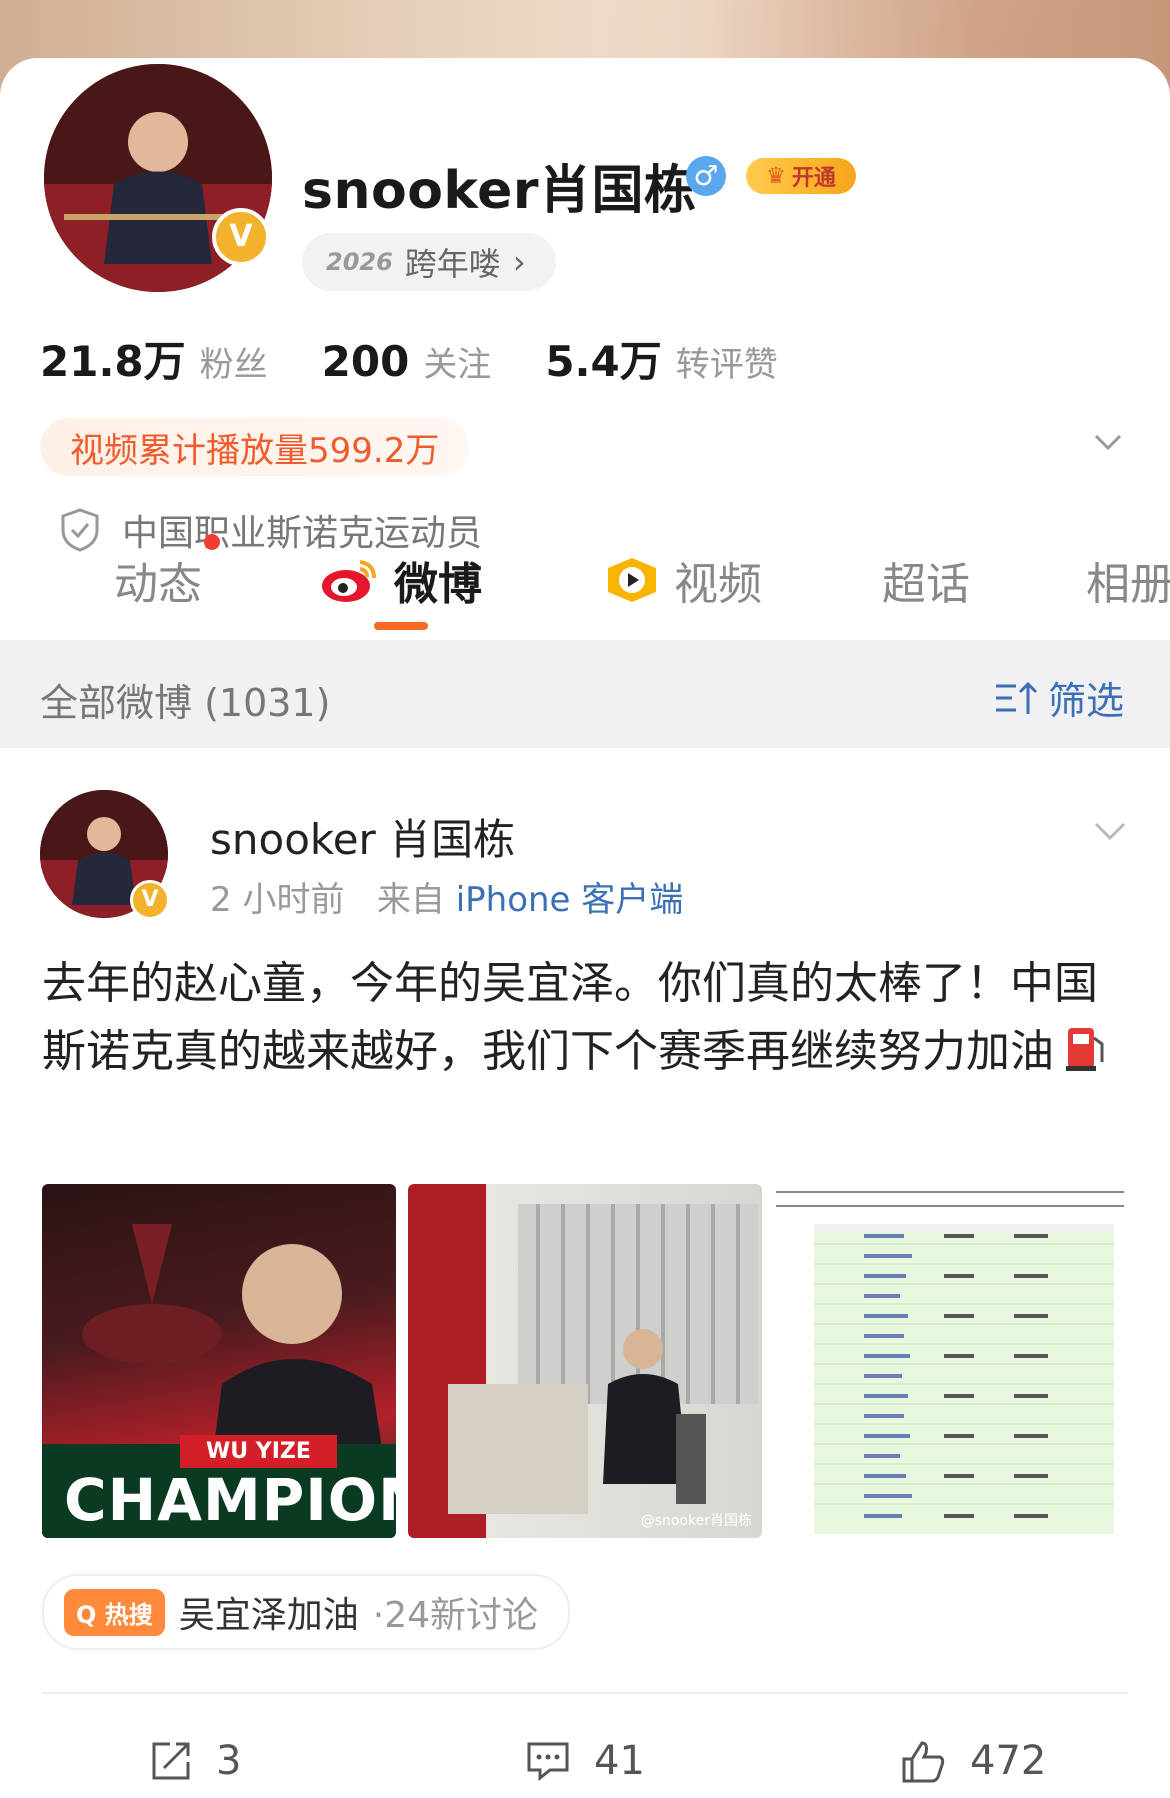  What do you see at coordinates (519, 262) in the screenshot?
I see `chevron-right-icon: ›` at bounding box center [519, 262].